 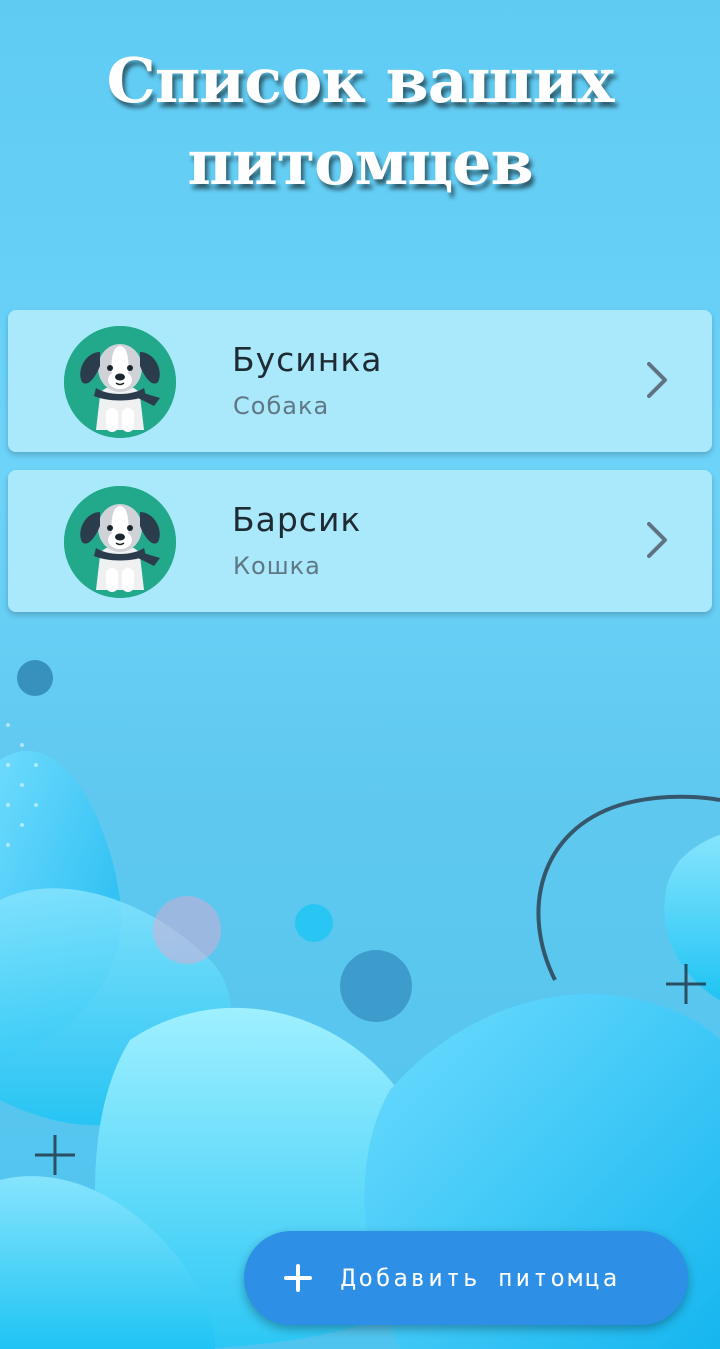 I want to click on page-title-line1: Список ваших, so click(x=360, y=80).